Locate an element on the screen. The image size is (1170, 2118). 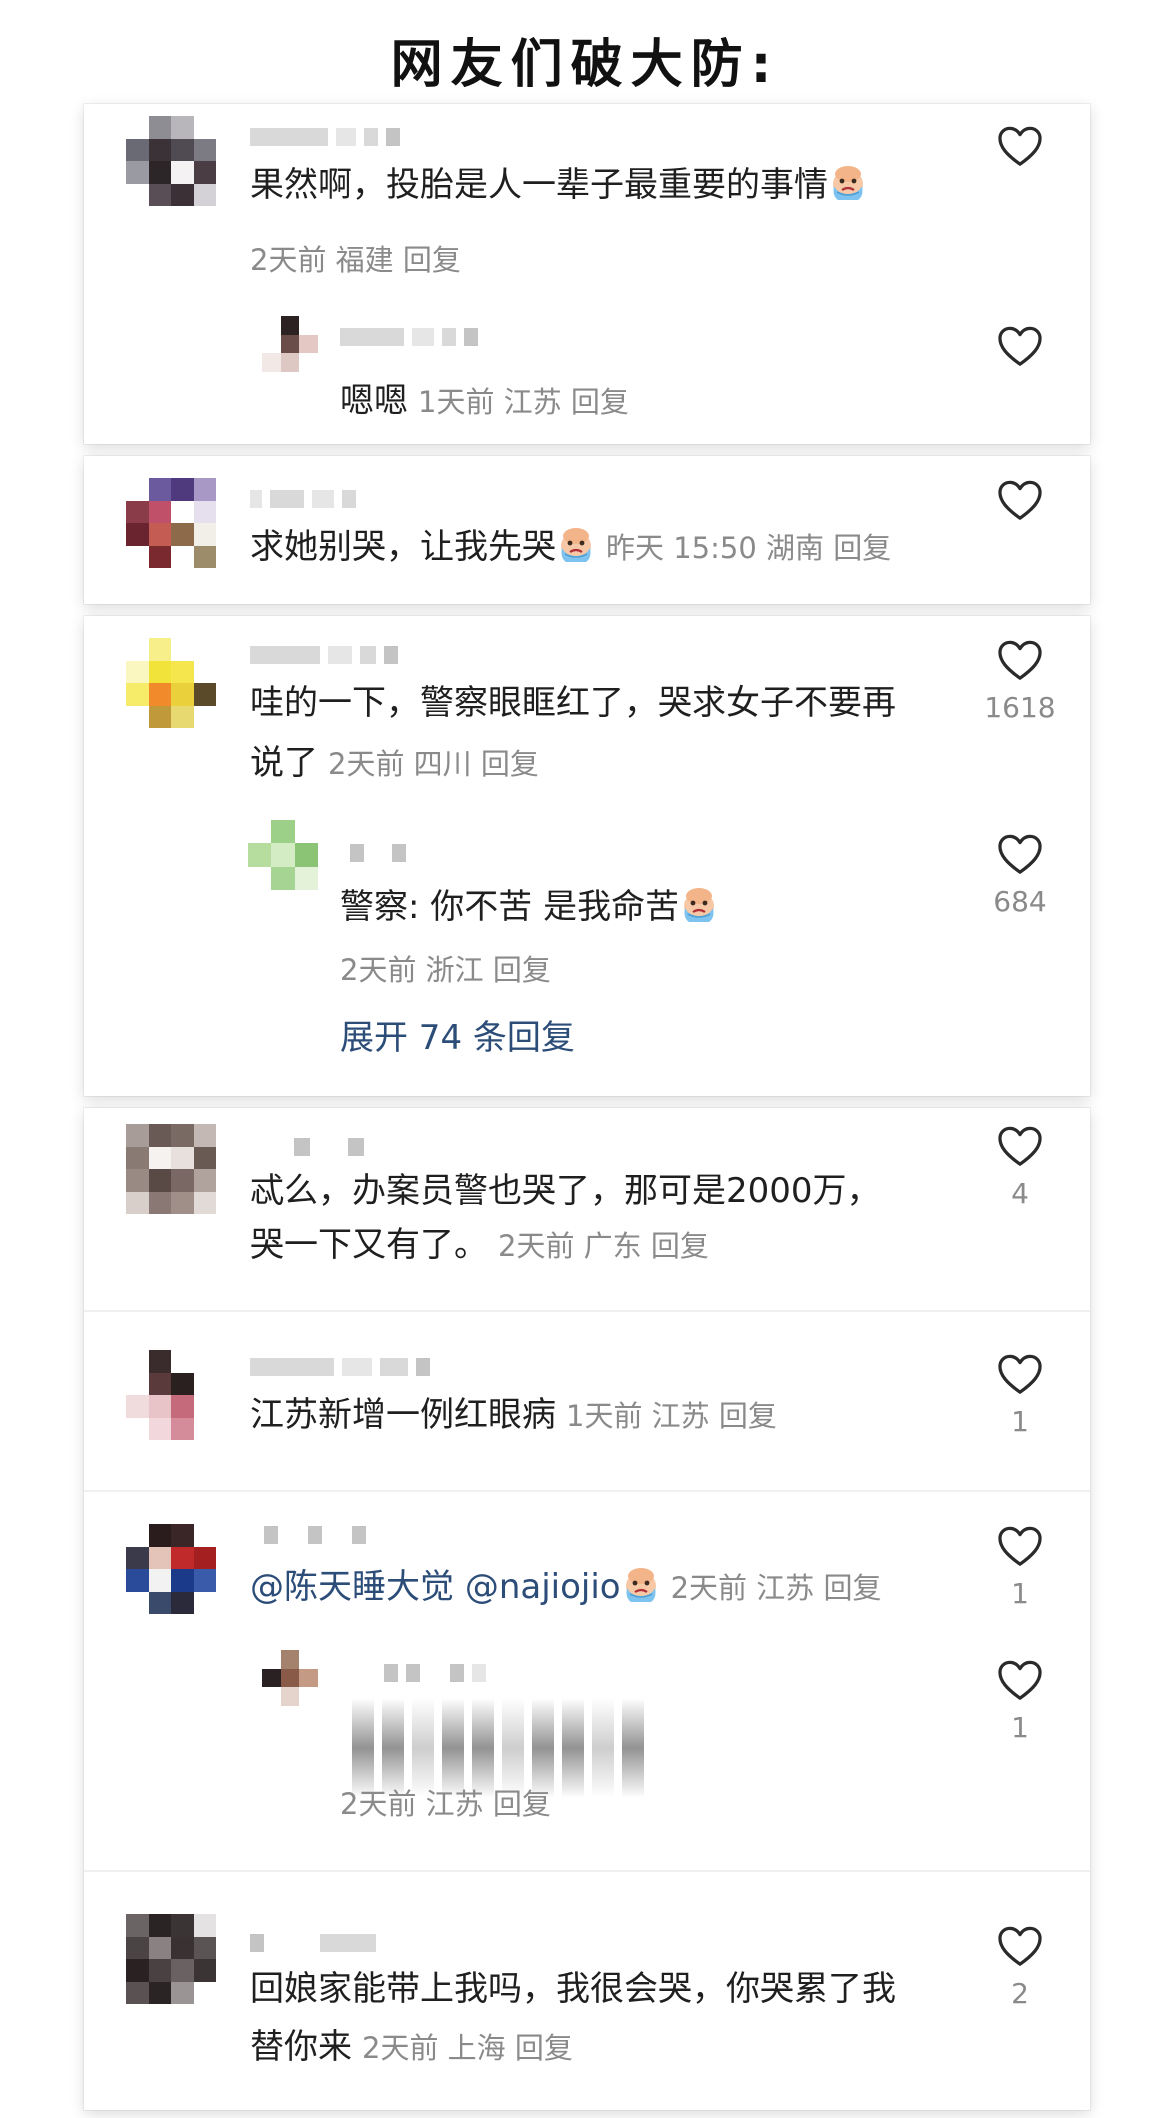
like-count: 1618 is located at coordinates (1020, 707).